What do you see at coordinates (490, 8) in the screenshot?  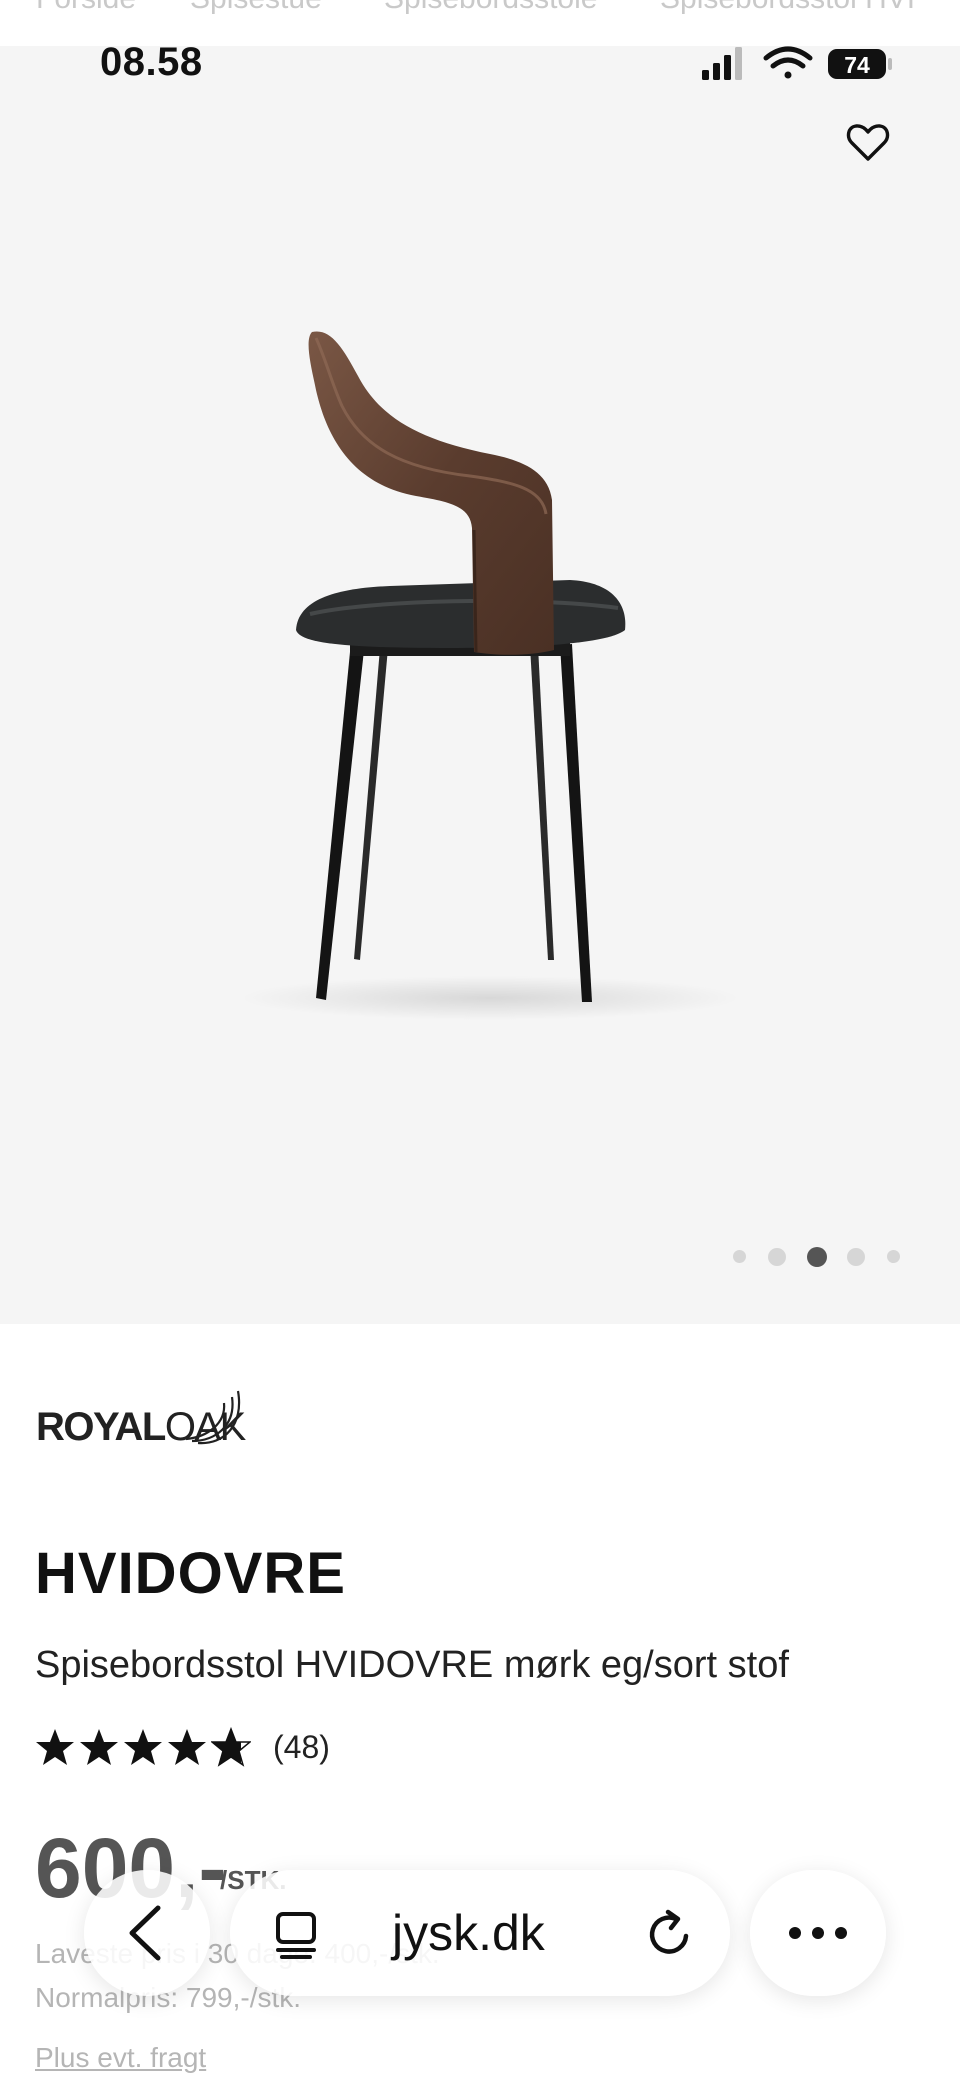 I see `breadcrumb-item: Spisebordsstole` at bounding box center [490, 8].